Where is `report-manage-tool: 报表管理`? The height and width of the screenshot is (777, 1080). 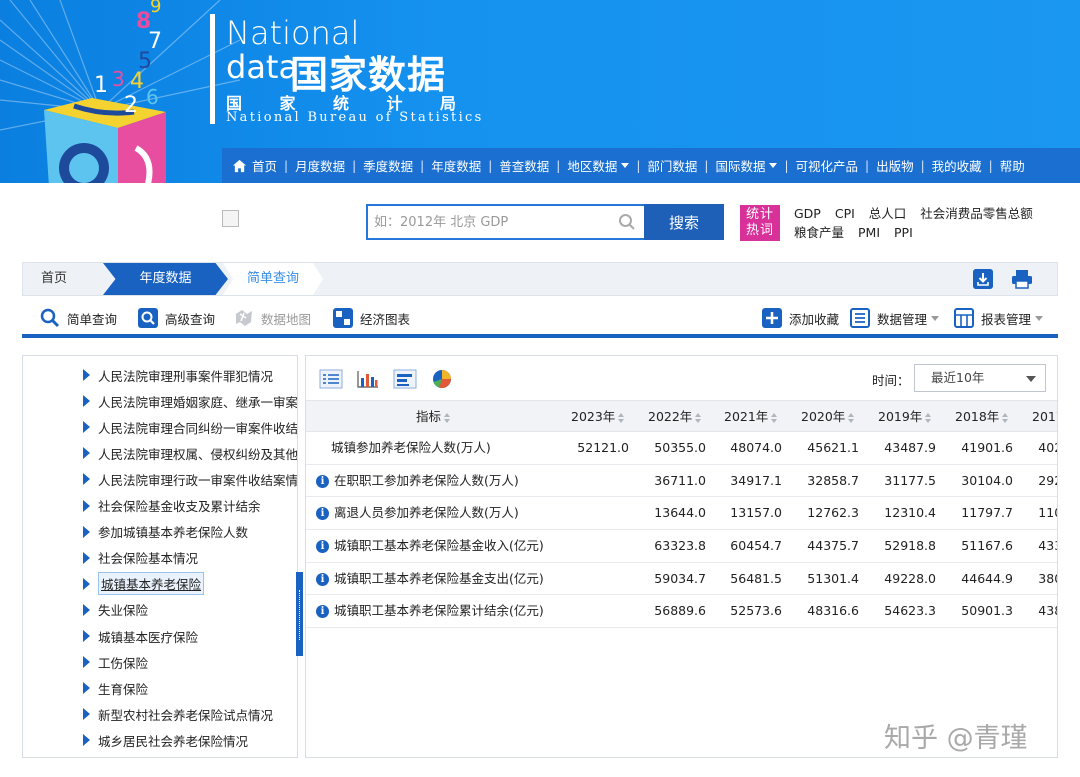
report-manage-tool: 报表管理 is located at coordinates (999, 318).